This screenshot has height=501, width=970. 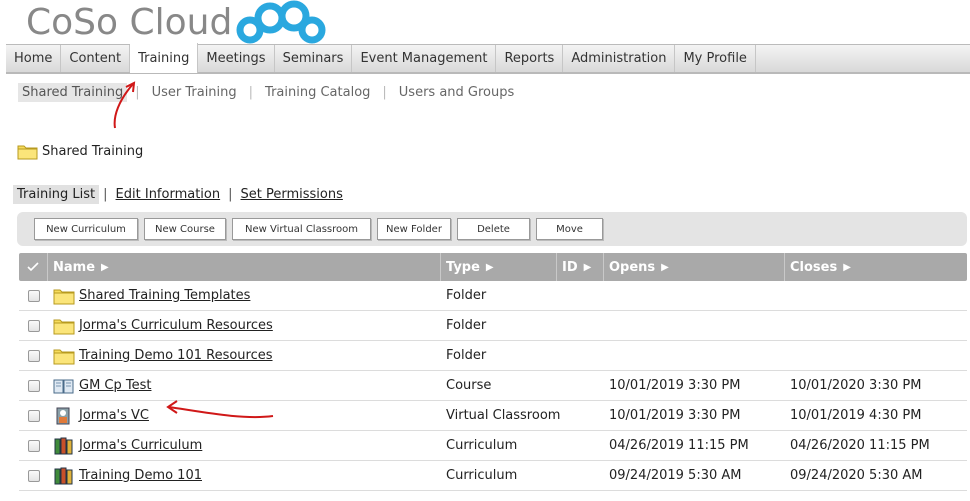 I want to click on select-all-checkbox, so click(x=33, y=267).